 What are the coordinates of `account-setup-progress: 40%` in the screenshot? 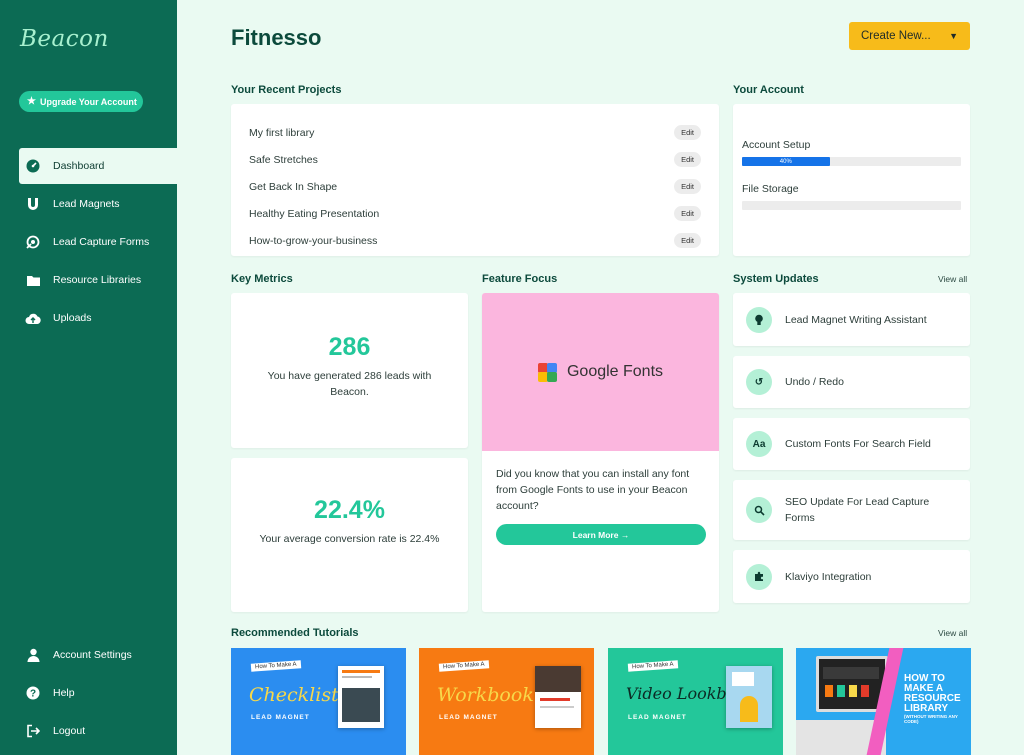 It's located at (851, 161).